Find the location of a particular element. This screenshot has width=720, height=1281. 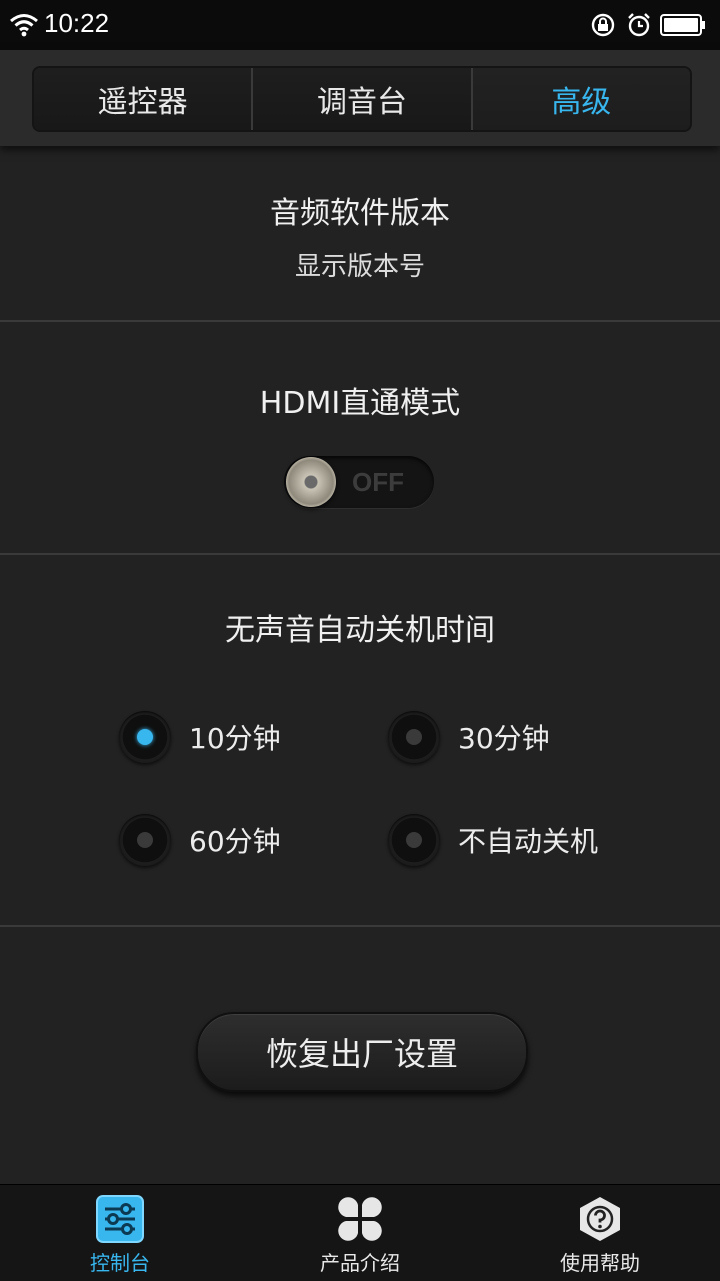

radio-30min: 30分钟 is located at coordinates (469, 737).